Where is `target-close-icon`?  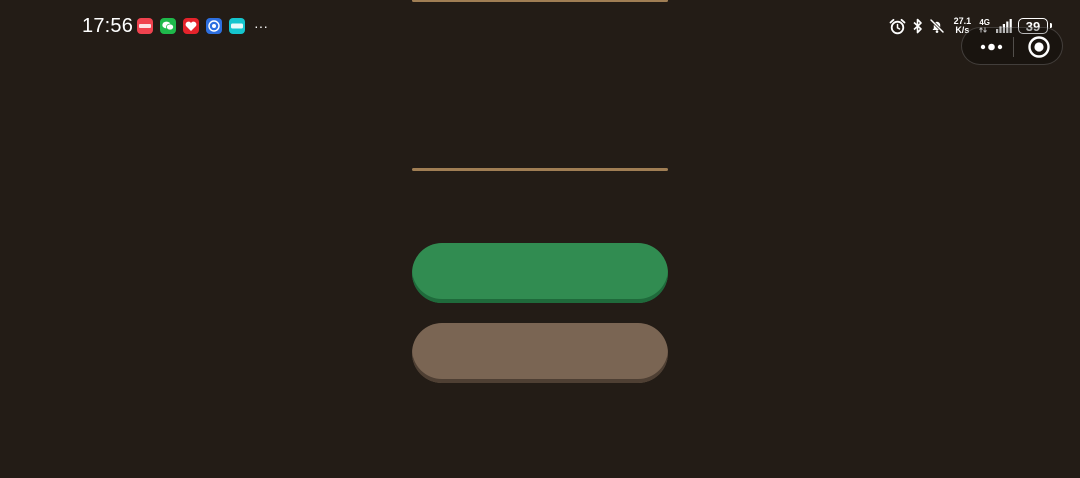
target-close-icon is located at coordinates (1039, 47).